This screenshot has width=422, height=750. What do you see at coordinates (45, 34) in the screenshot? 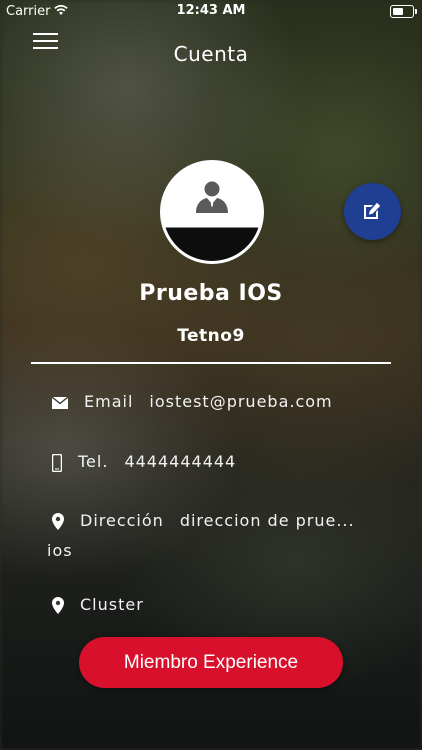
I see `hamburger-line` at bounding box center [45, 34].